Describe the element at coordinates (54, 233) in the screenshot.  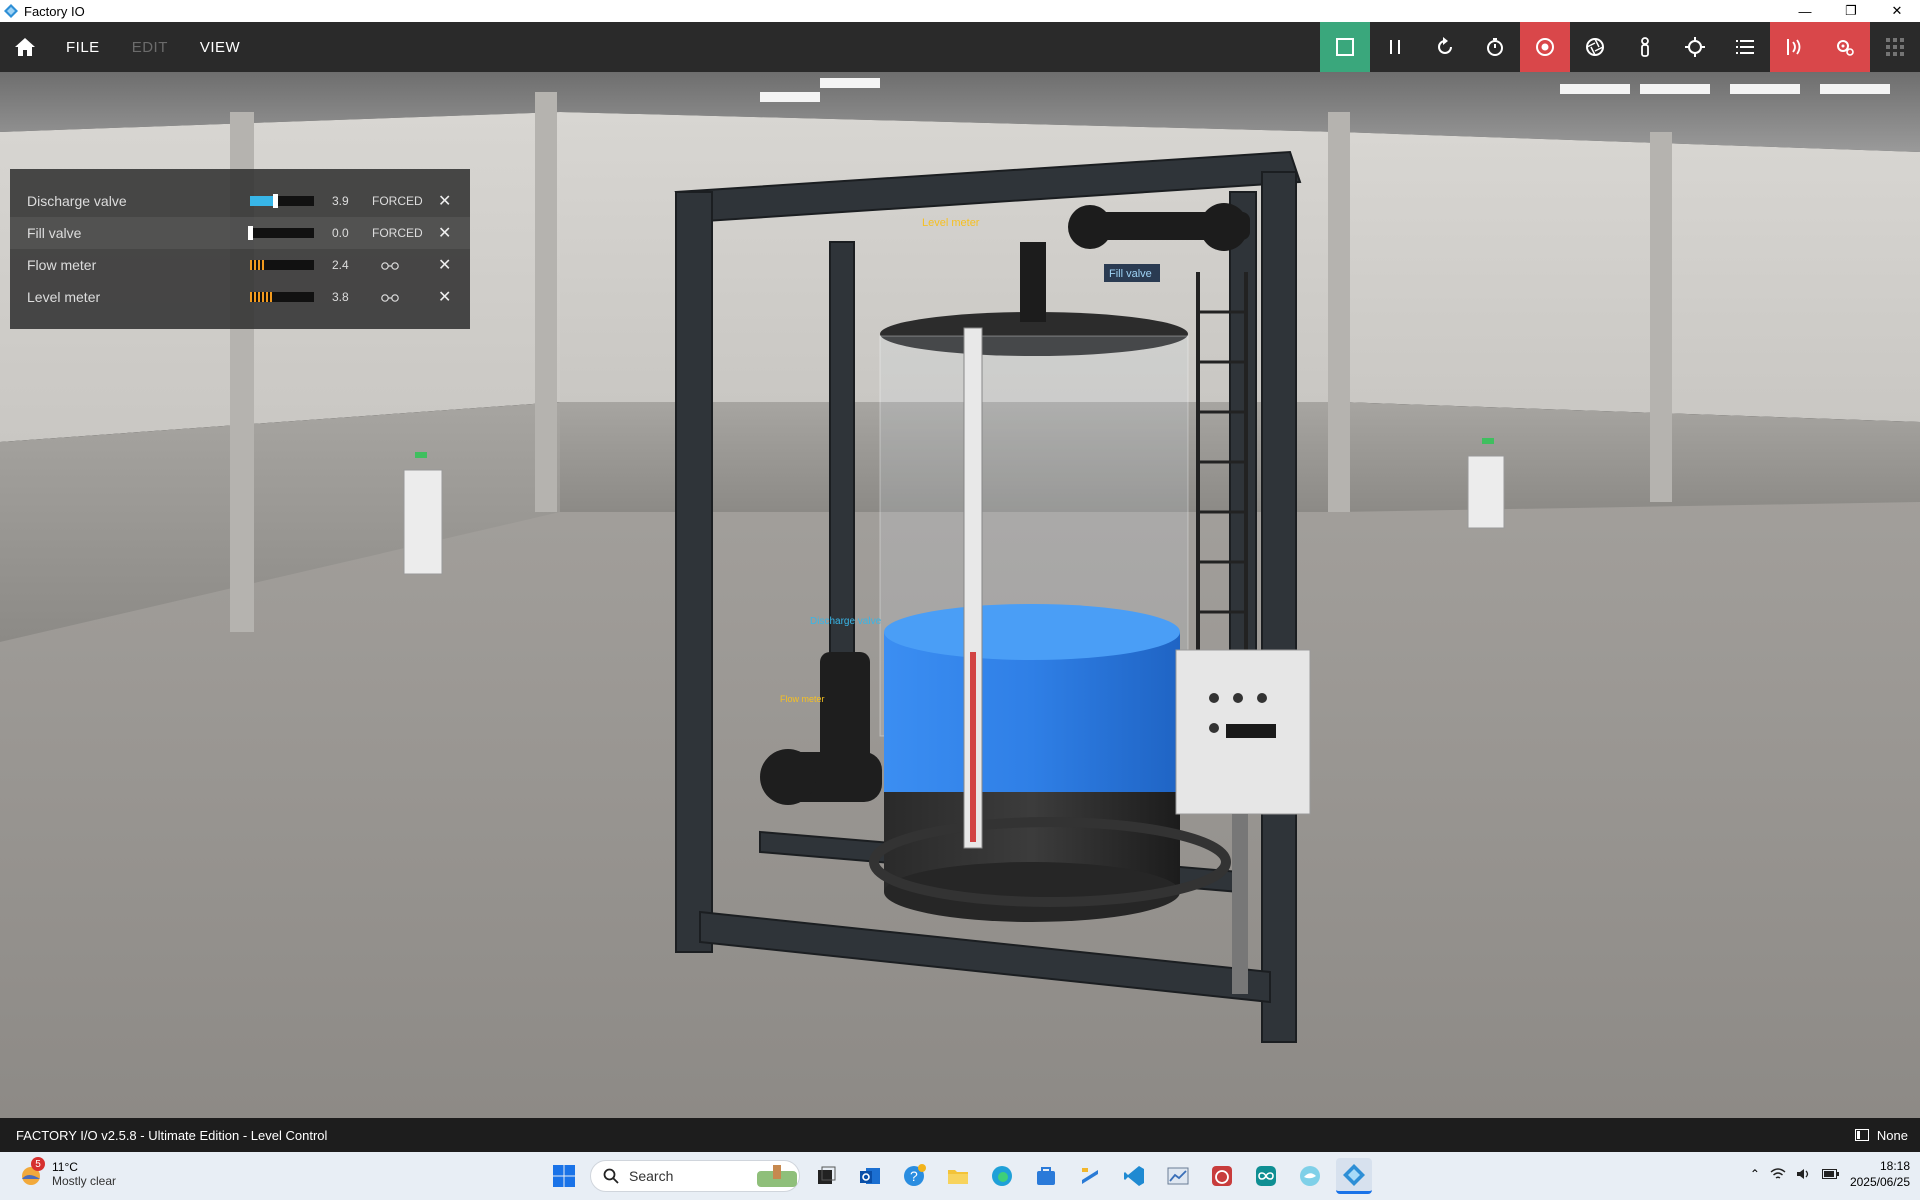
I see `tag-name: Fill valve` at that location.